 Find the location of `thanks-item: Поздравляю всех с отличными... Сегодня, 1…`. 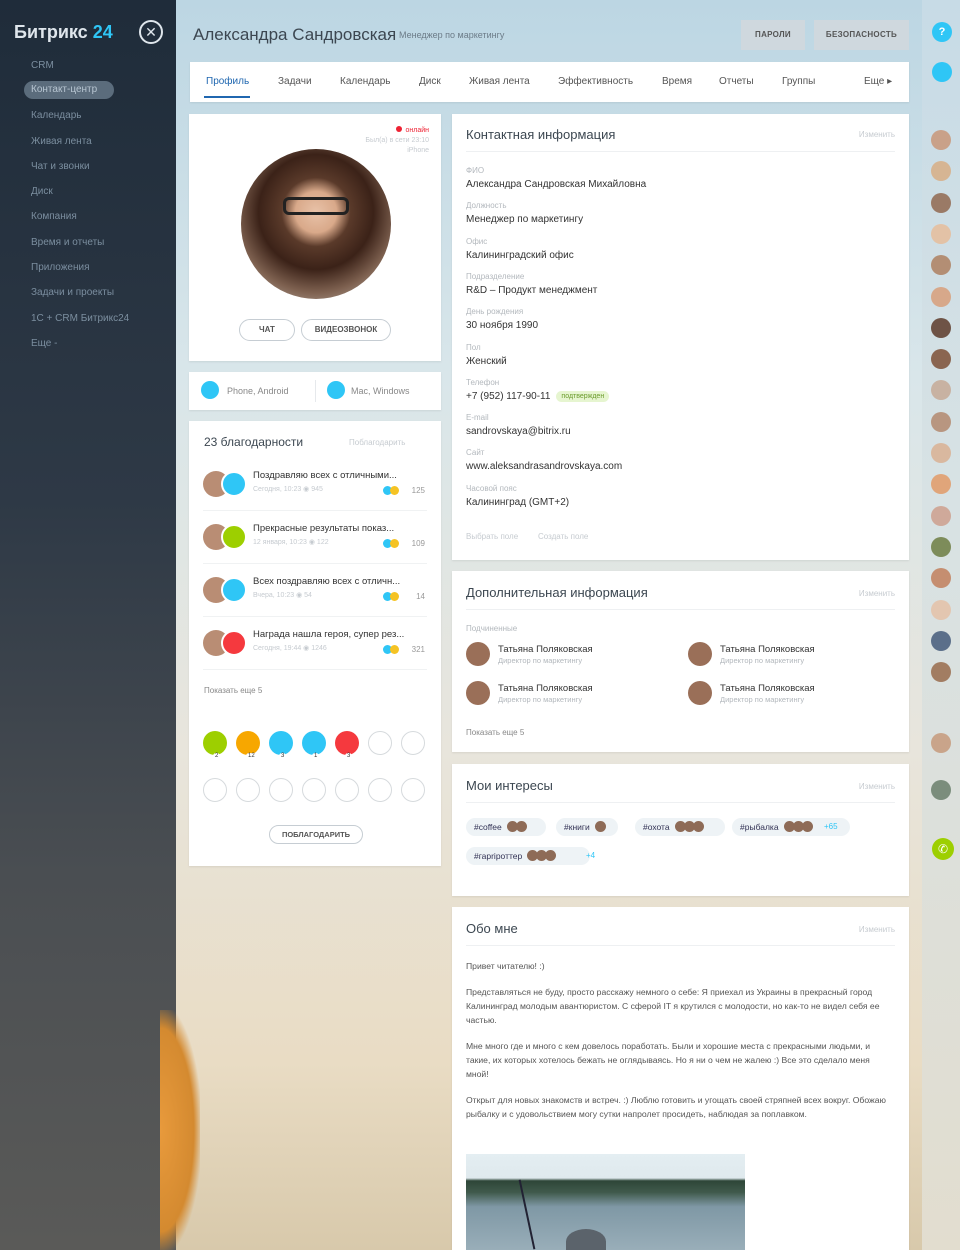

thanks-item: Поздравляю всех с отличными... Сегодня, 1… is located at coordinates (315, 488).